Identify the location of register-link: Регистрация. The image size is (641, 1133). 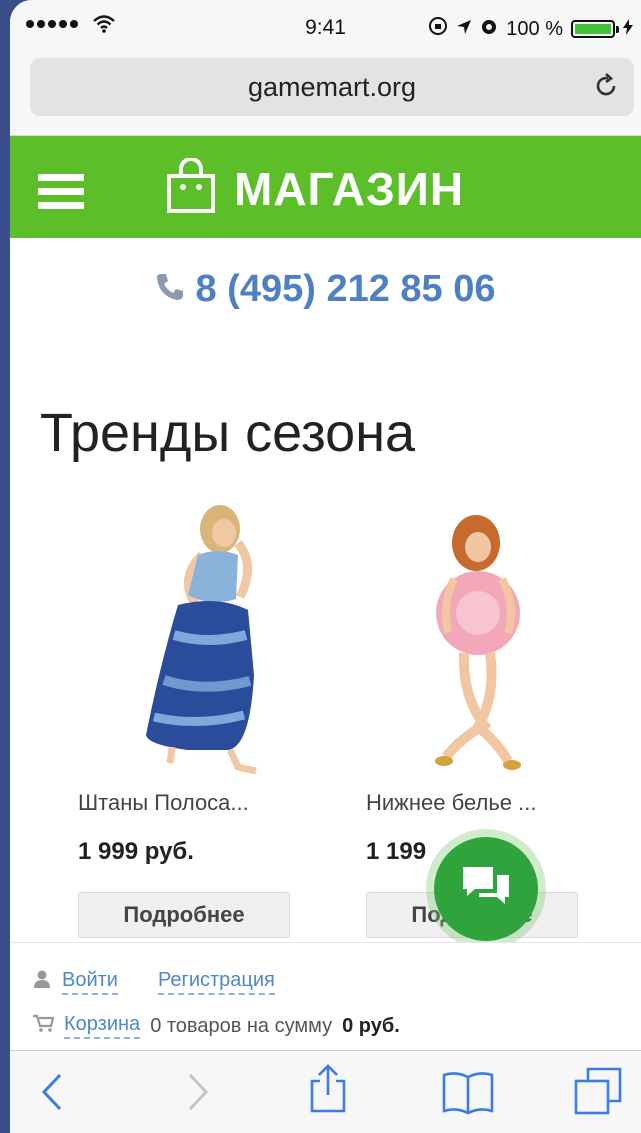
(216, 982).